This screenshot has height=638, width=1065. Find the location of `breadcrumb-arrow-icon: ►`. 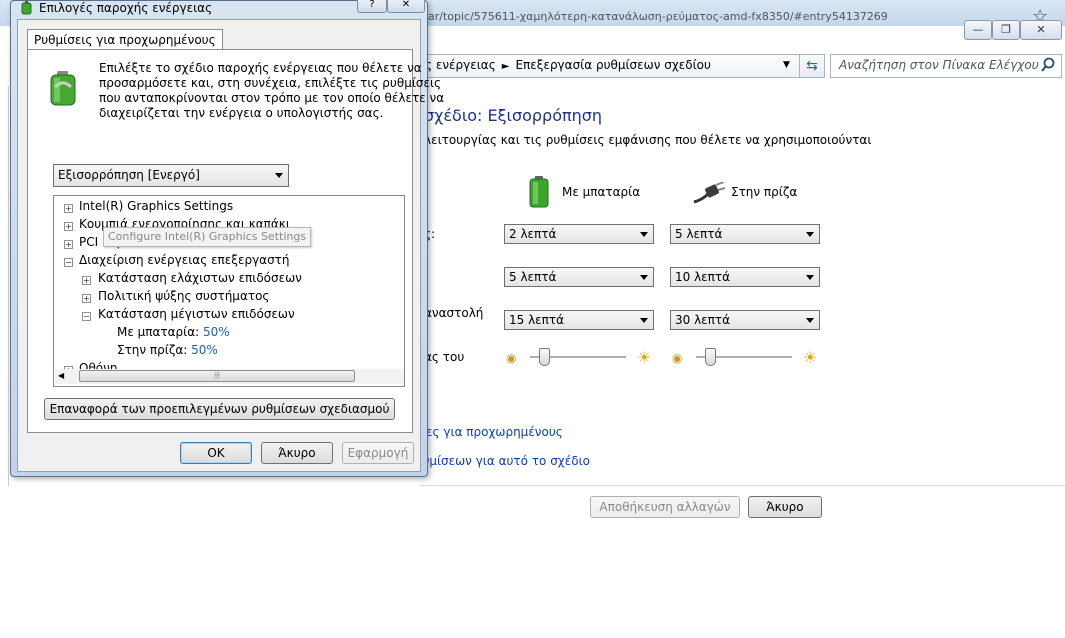

breadcrumb-arrow-icon: ► is located at coordinates (506, 66).